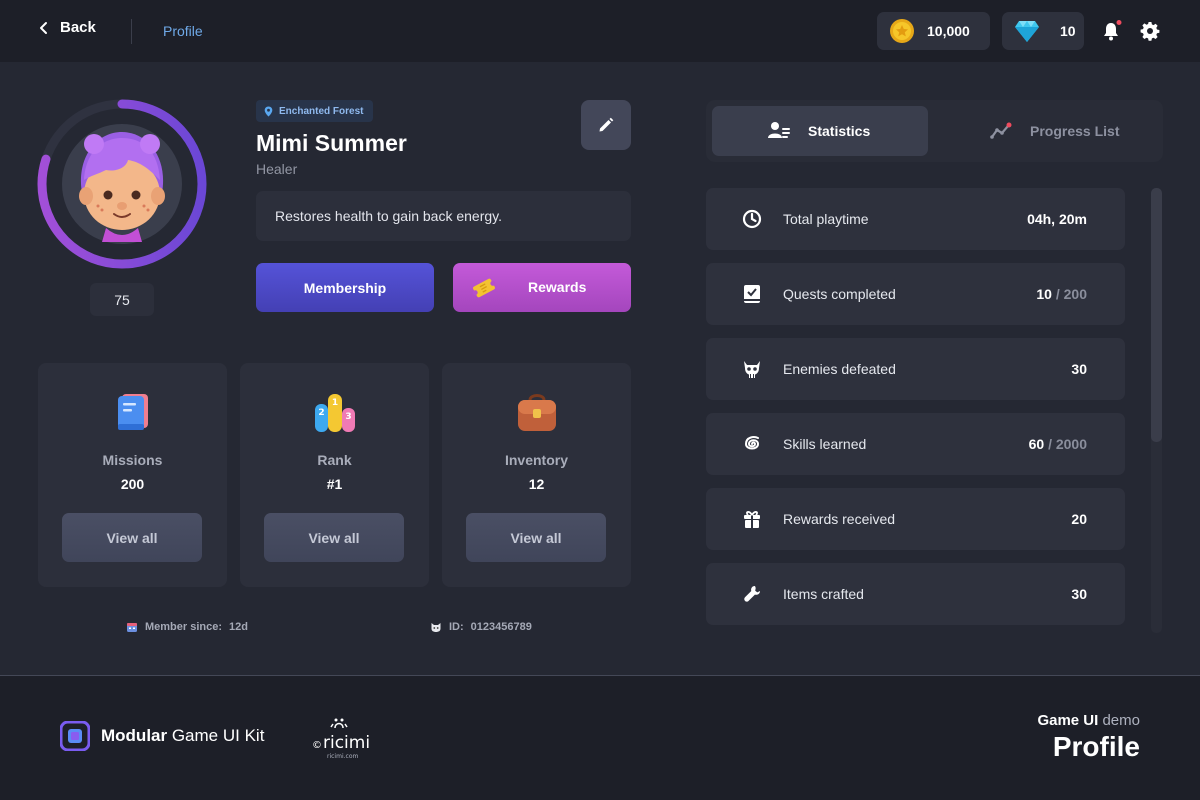  Describe the element at coordinates (536, 412) in the screenshot. I see `inventory-bag-icon` at that location.